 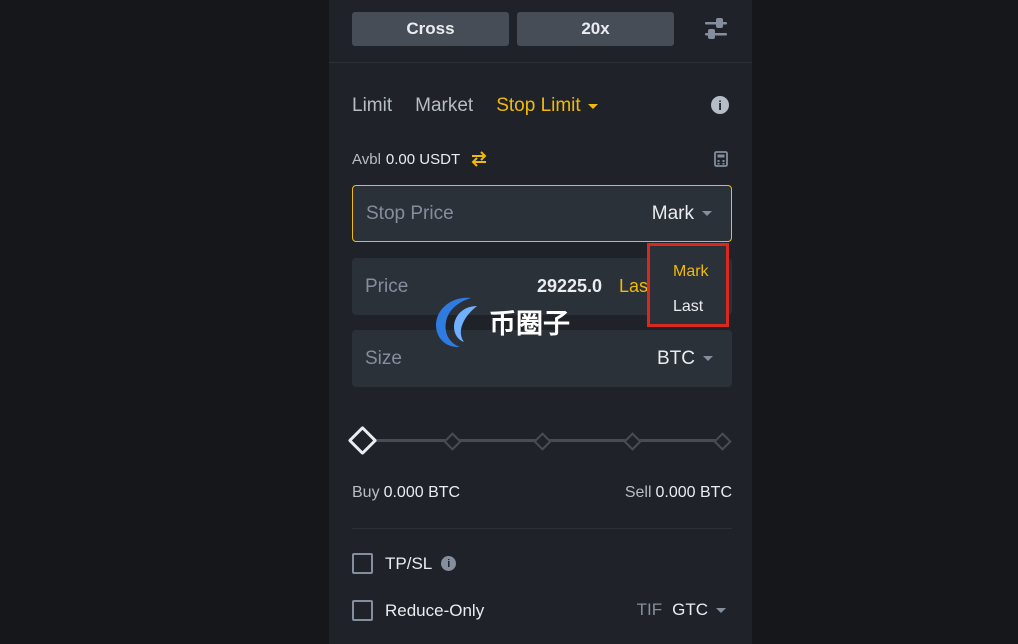 I want to click on watermark: 币圈子, so click(x=501, y=321).